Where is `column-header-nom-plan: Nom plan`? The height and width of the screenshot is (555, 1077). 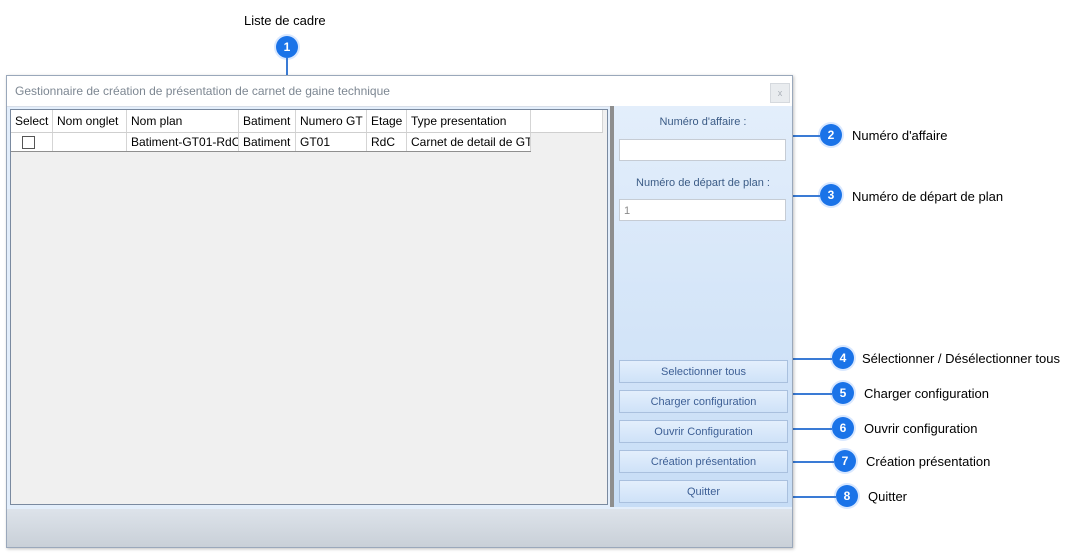
column-header-nom-plan: Nom plan is located at coordinates (183, 121).